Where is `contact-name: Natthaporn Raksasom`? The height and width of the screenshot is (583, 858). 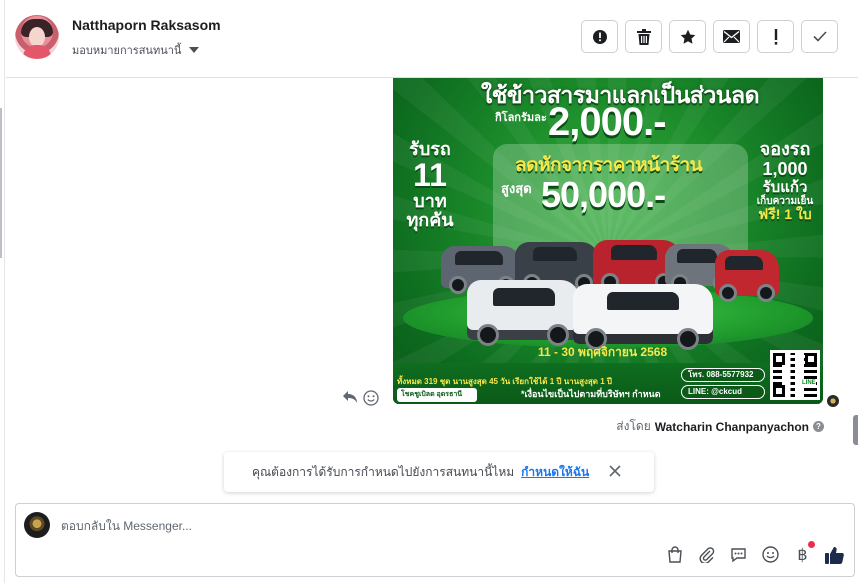
contact-name: Natthaporn Raksasom is located at coordinates (146, 25).